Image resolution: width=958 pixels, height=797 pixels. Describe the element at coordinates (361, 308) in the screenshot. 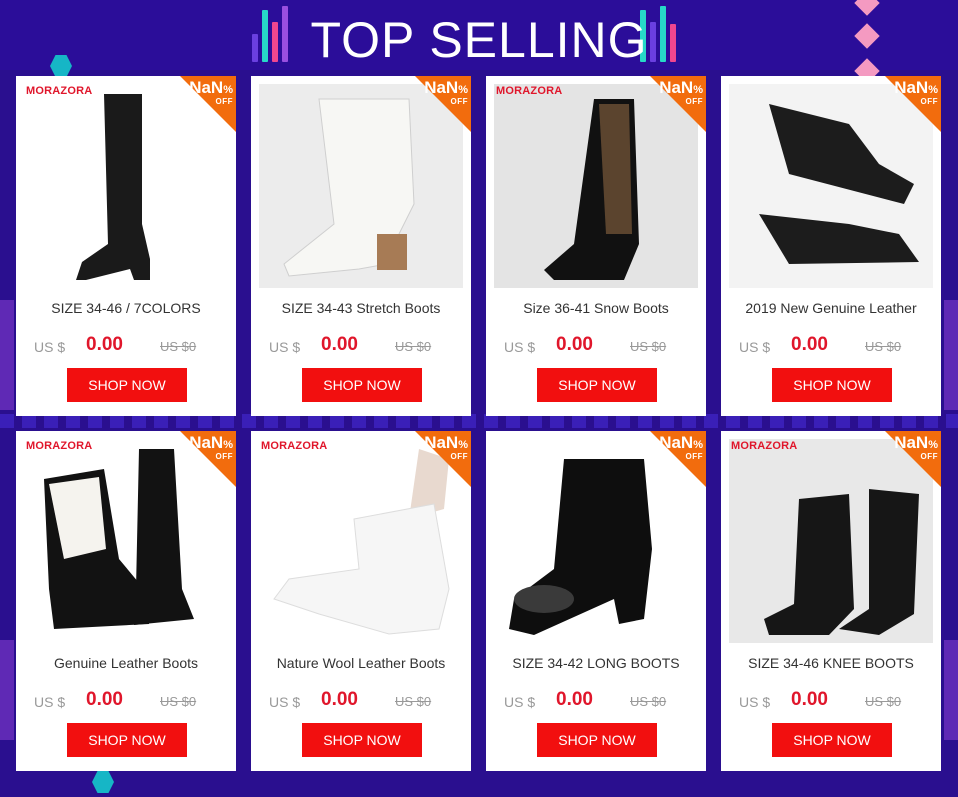

I see `product-name: SIZE 34-43 Stretch Boots` at that location.